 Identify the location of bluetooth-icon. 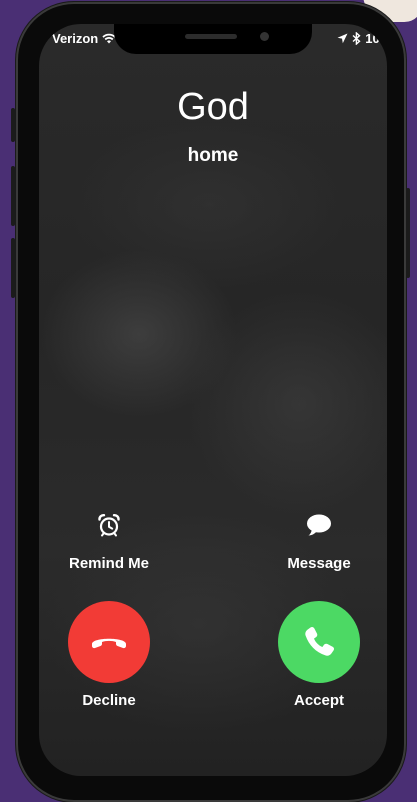
(356, 38).